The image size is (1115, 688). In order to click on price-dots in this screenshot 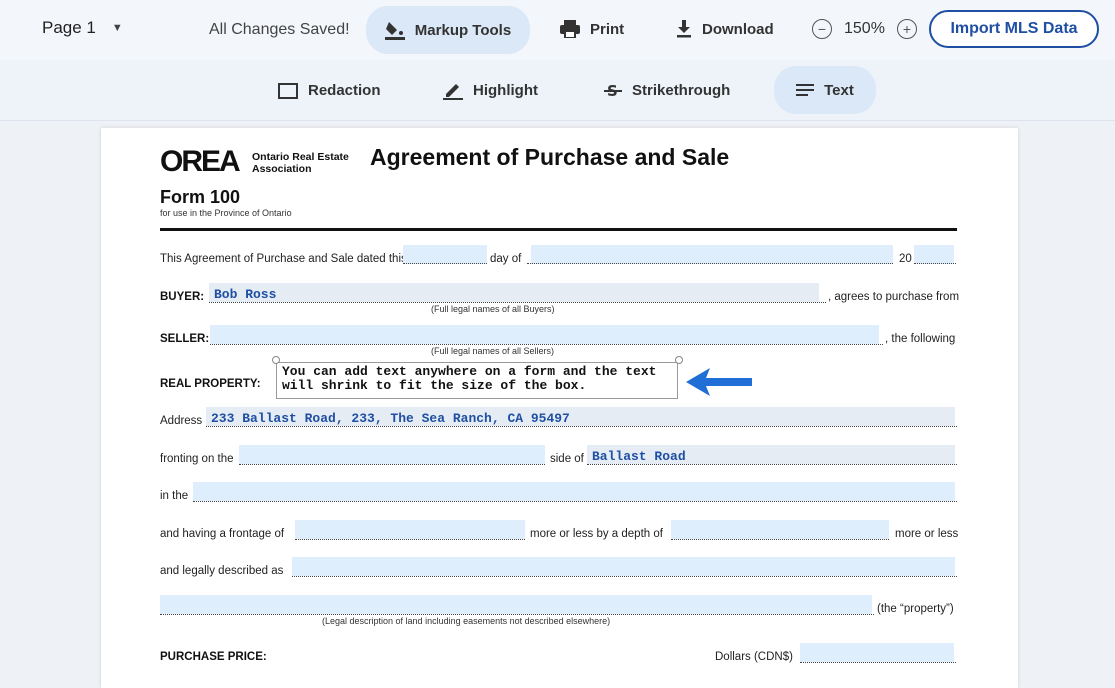, I will do `click(878, 662)`.